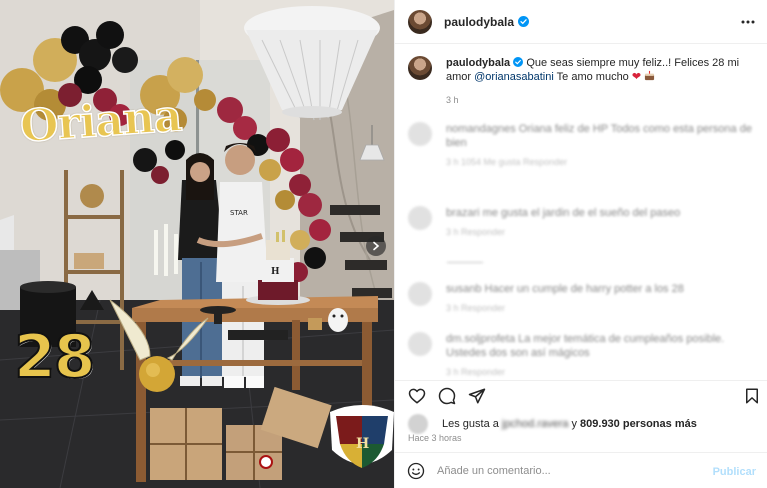 This screenshot has height=488, width=767. I want to click on chevron-right-icon, so click(376, 246).